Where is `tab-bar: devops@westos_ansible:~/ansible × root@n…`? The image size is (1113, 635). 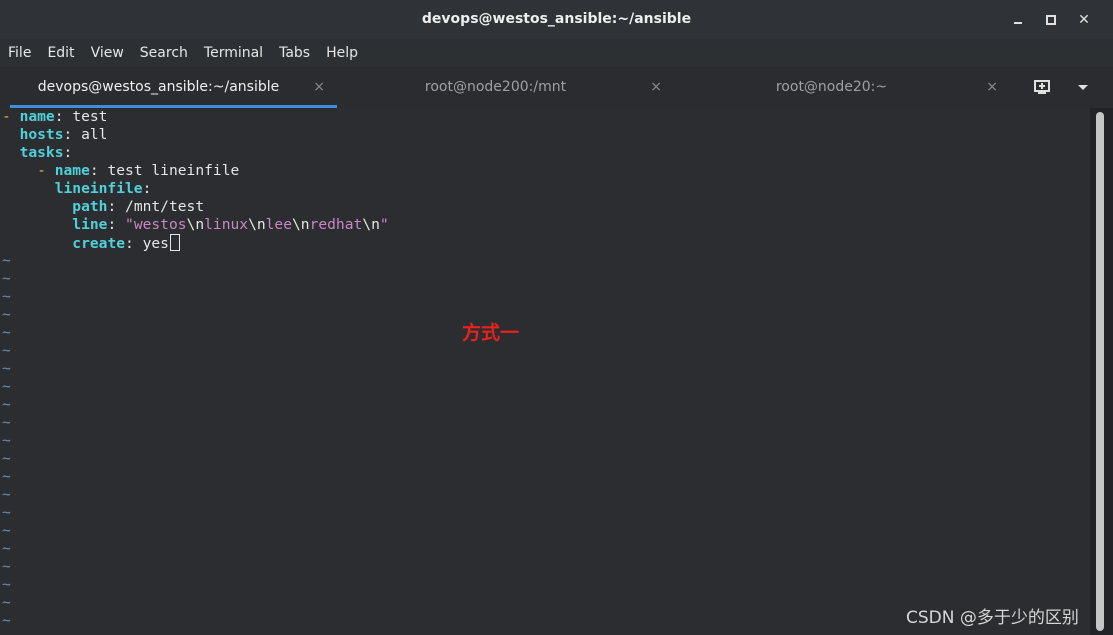 tab-bar: devops@westos_ansible:~/ansible × root@n… is located at coordinates (556, 88).